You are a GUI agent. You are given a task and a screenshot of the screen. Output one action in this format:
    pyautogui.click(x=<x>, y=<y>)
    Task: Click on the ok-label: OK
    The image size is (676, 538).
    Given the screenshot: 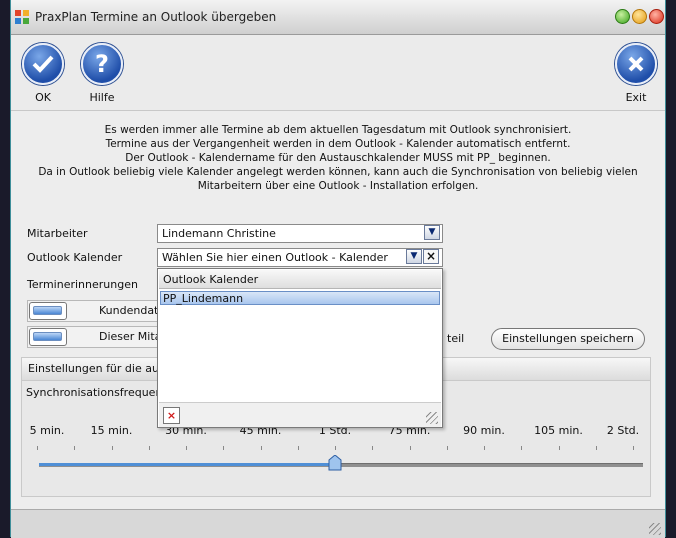 What is the action you would take?
    pyautogui.click(x=43, y=97)
    